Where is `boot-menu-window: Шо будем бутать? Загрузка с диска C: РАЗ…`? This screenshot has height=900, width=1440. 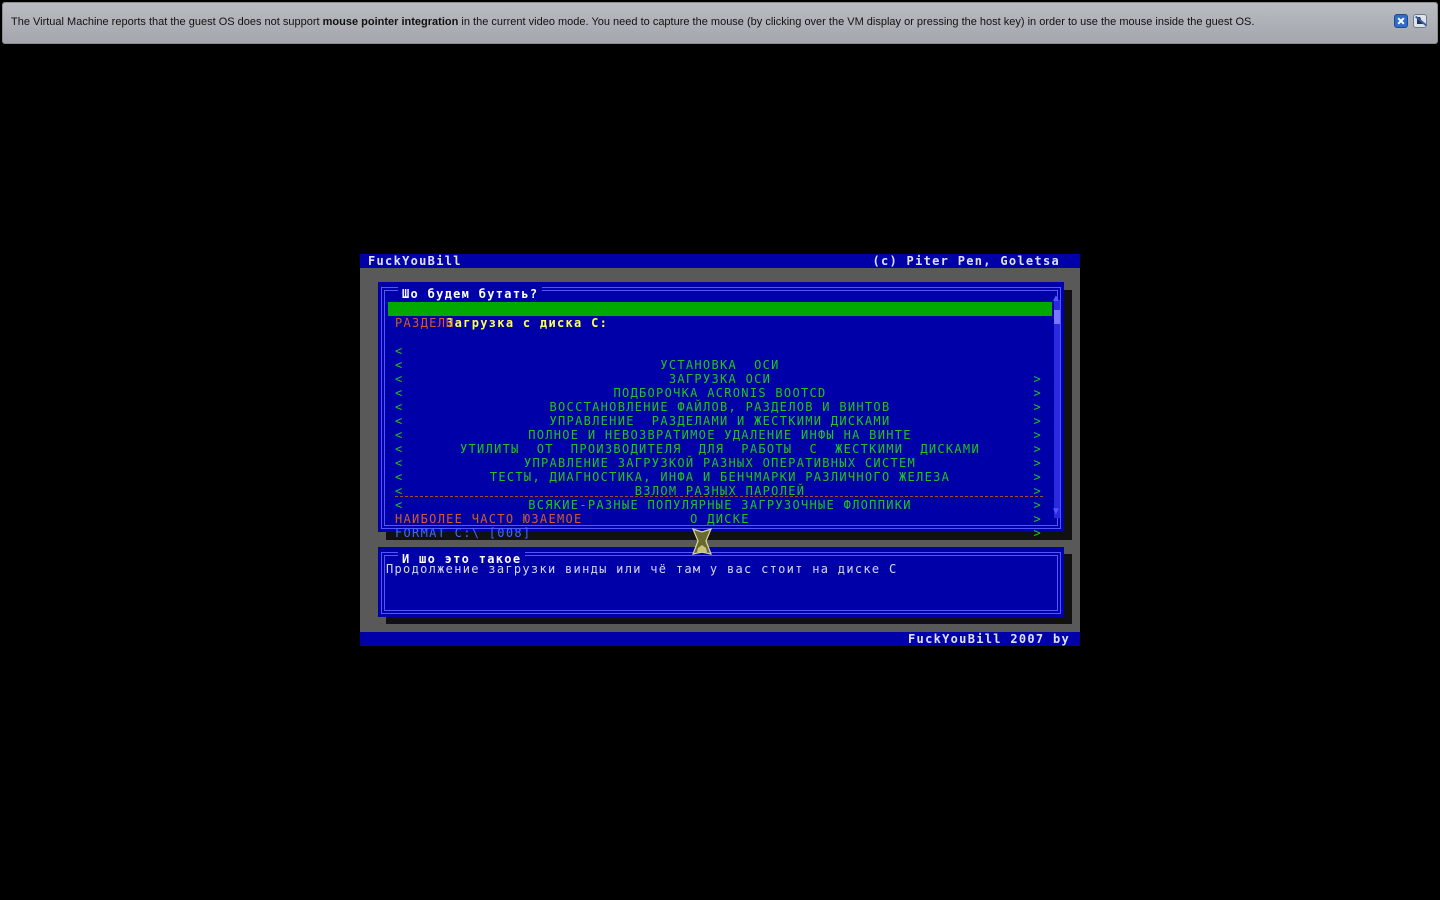
boot-menu-window: Шо будем бутать? Загрузка с диска C: РАЗ… is located at coordinates (721, 411).